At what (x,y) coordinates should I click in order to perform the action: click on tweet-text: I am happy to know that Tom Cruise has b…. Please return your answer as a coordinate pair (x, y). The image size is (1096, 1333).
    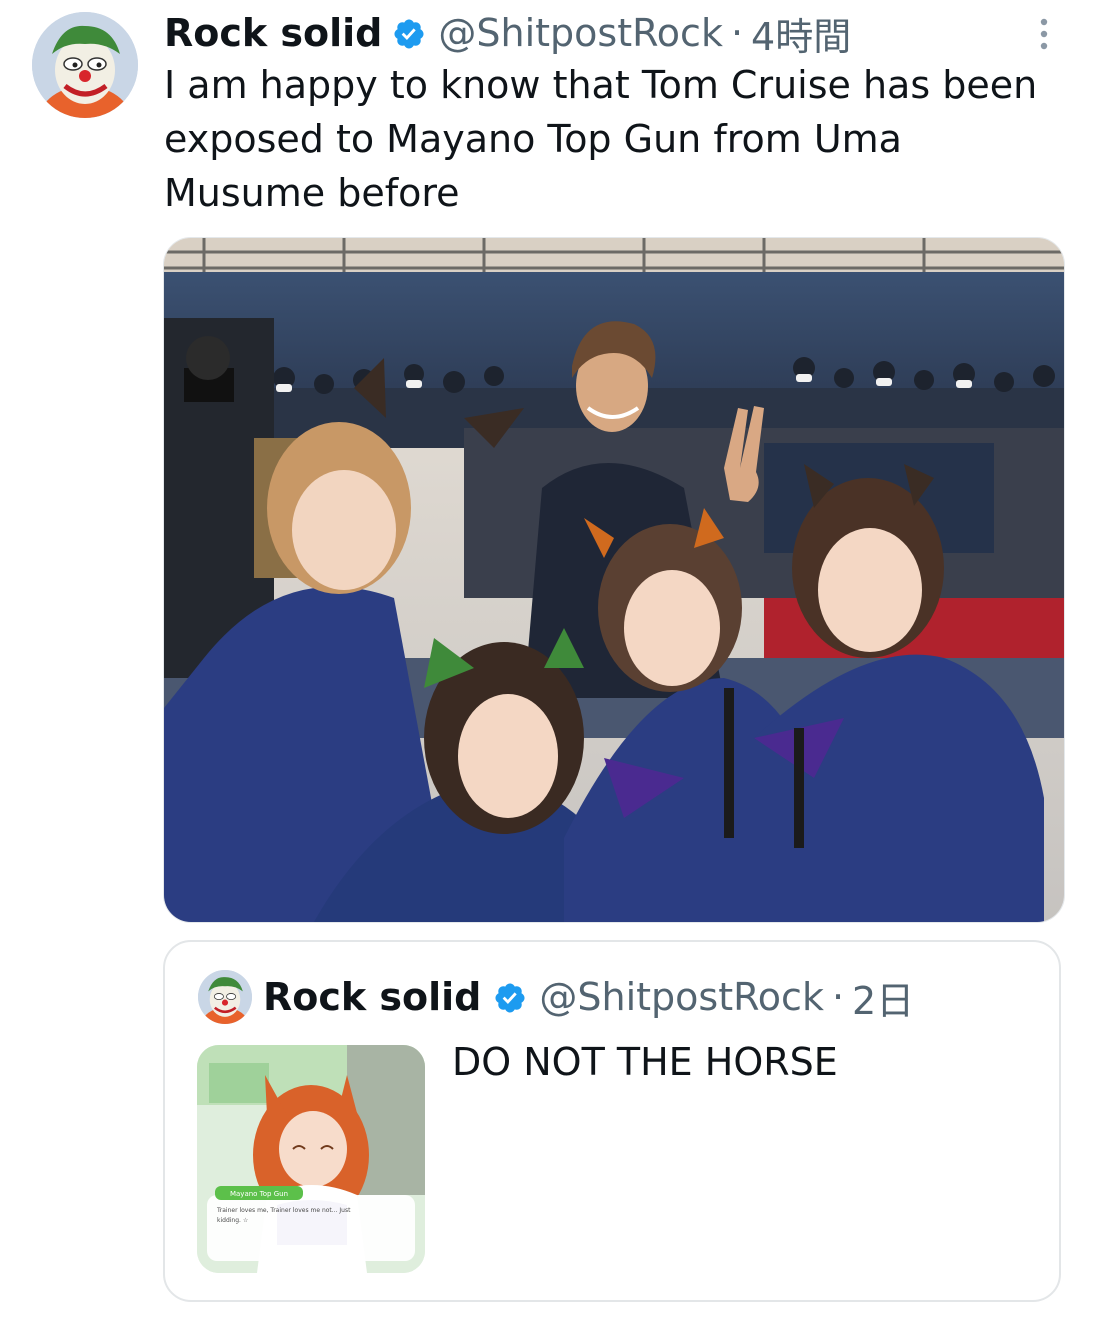
    Looking at the image, I should click on (601, 139).